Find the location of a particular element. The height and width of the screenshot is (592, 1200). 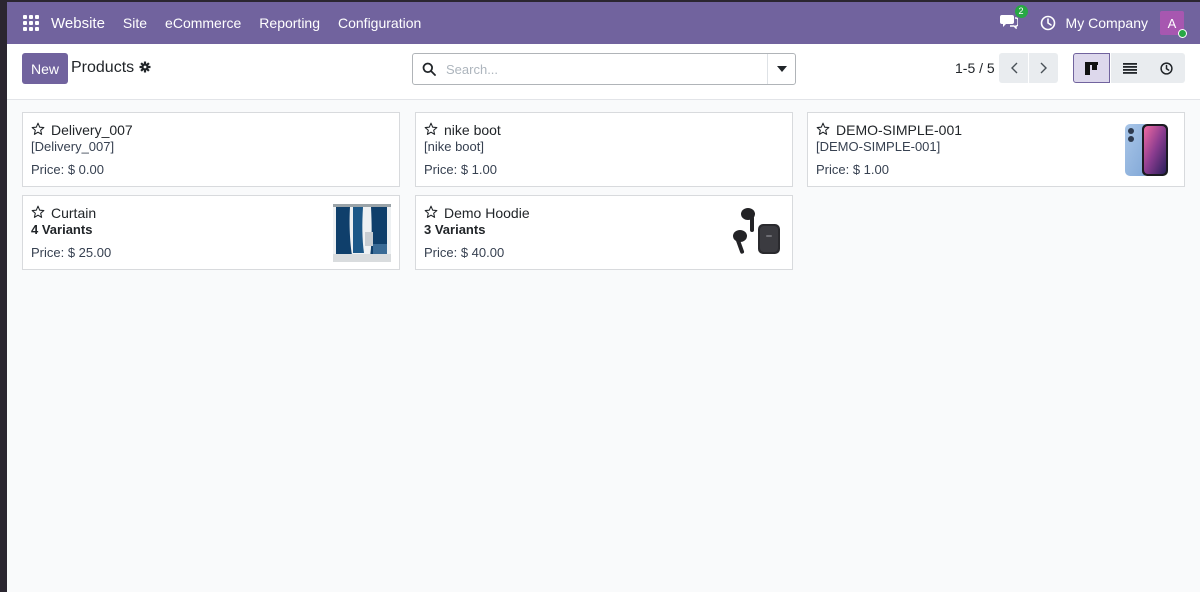

pager-value: 1-5 / 5 is located at coordinates (975, 68).